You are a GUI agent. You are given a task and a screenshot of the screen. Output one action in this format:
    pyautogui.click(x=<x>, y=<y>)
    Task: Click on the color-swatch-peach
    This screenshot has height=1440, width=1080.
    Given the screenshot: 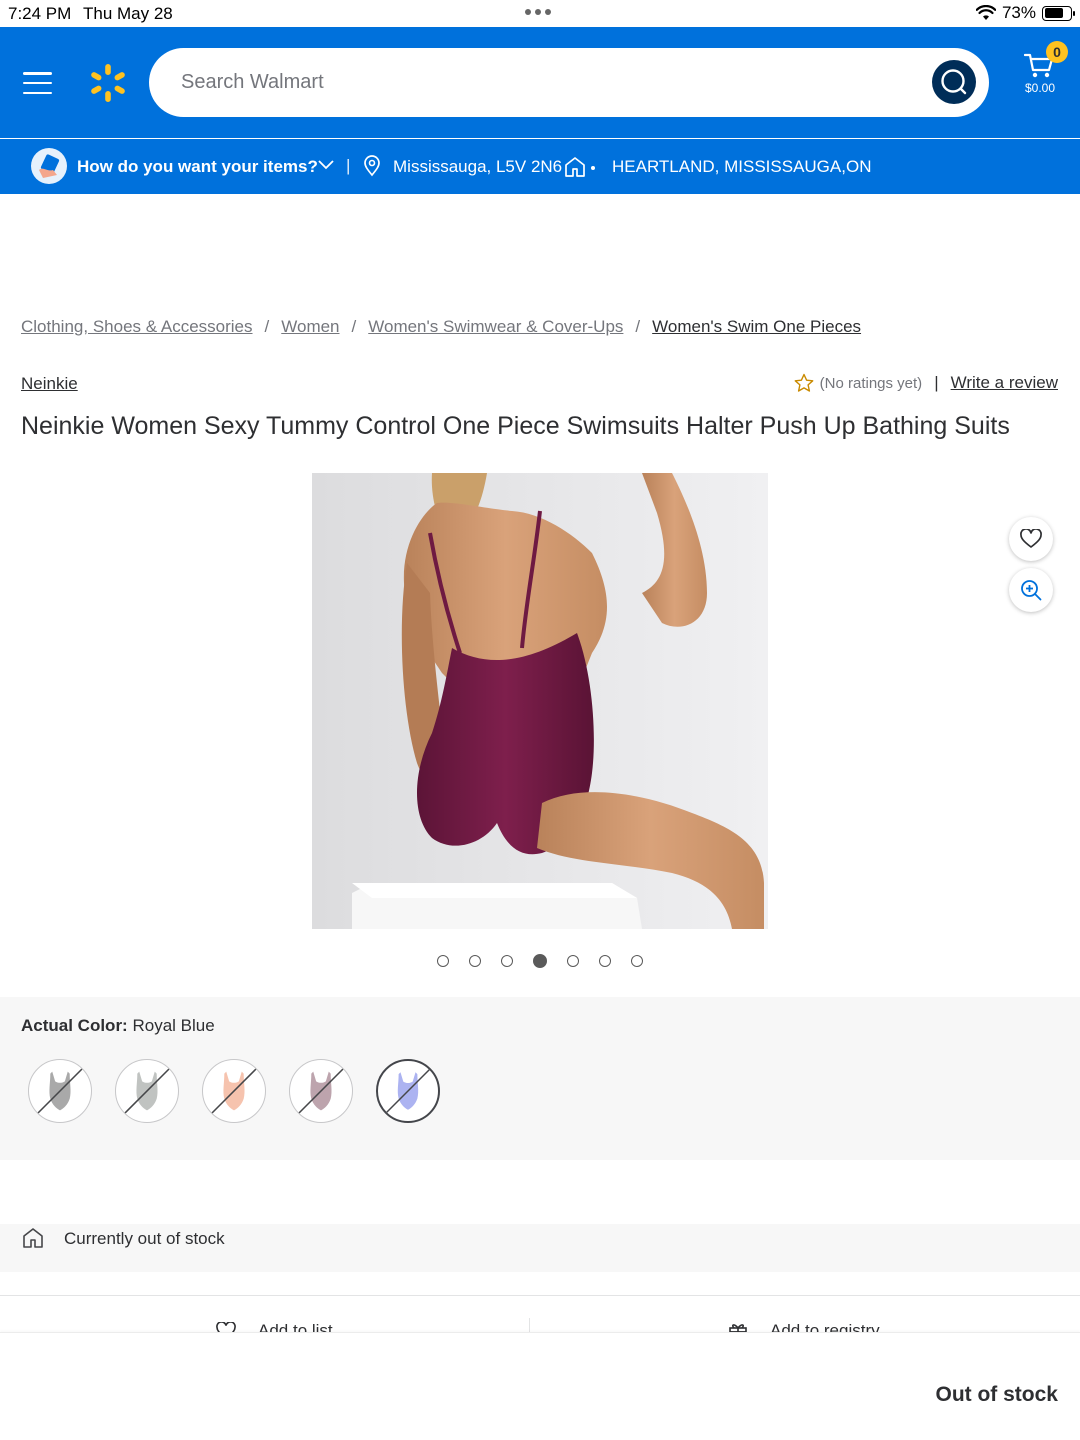 What is the action you would take?
    pyautogui.click(x=234, y=1091)
    